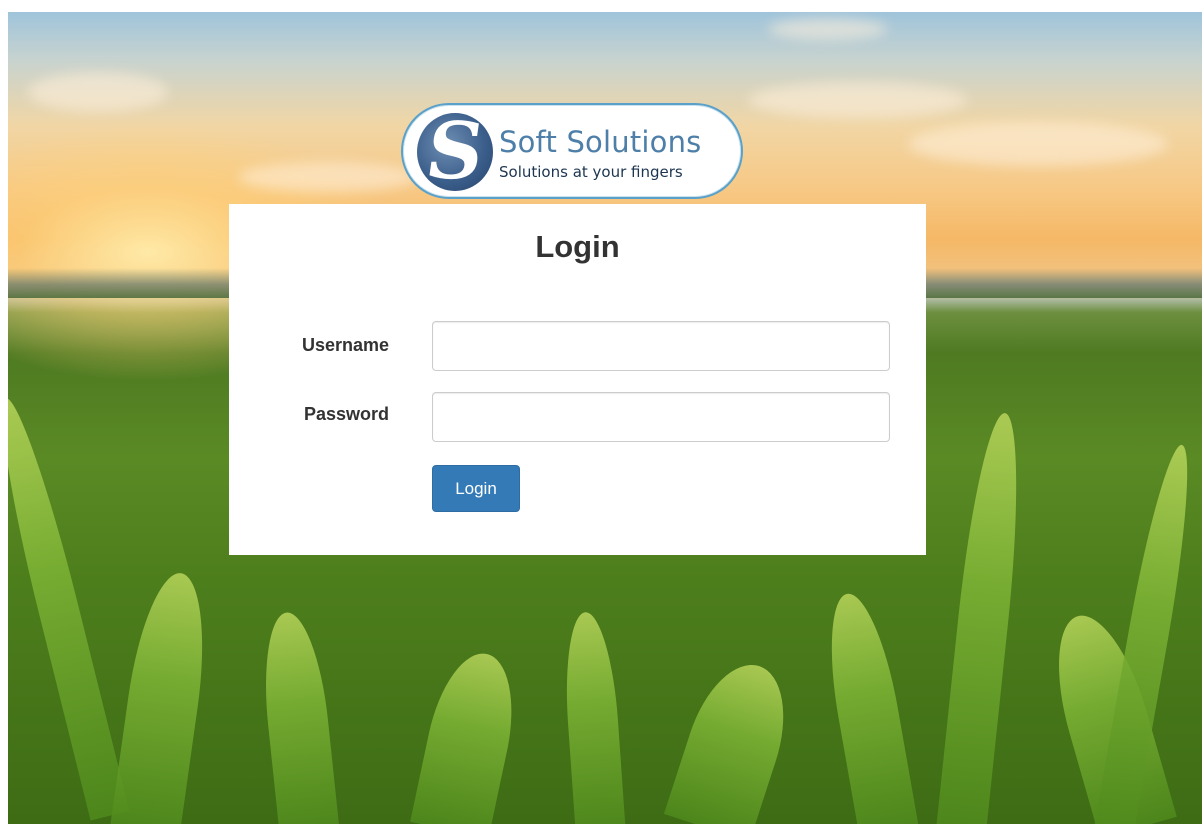 The image size is (1202, 824). What do you see at coordinates (476, 488) in the screenshot?
I see `login-button: Login` at bounding box center [476, 488].